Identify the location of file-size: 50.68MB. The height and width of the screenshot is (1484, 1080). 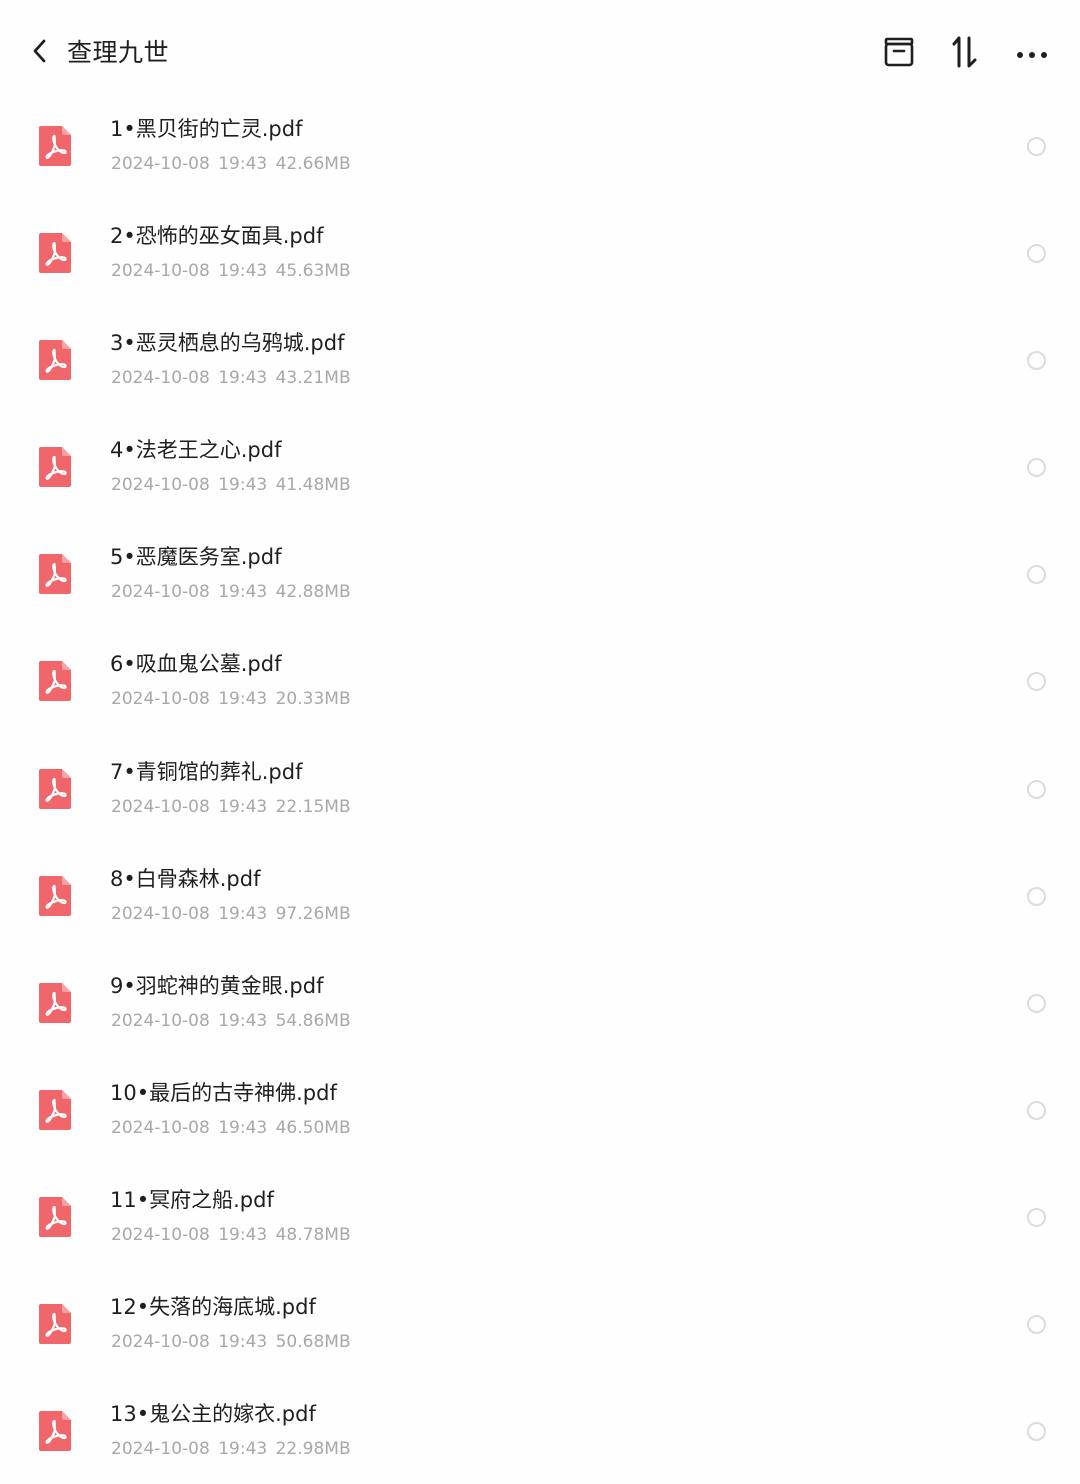
(313, 1342).